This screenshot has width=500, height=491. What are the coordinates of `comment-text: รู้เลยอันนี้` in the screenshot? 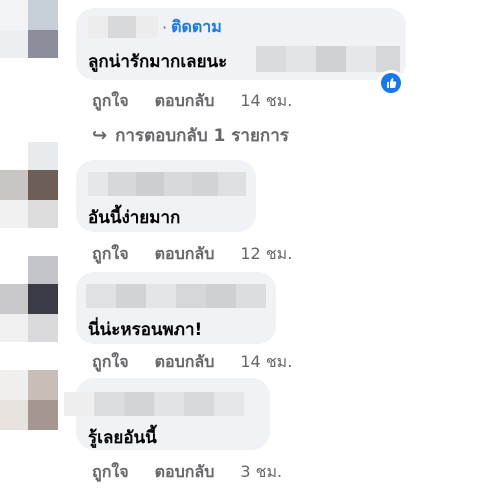 It's located at (122, 438).